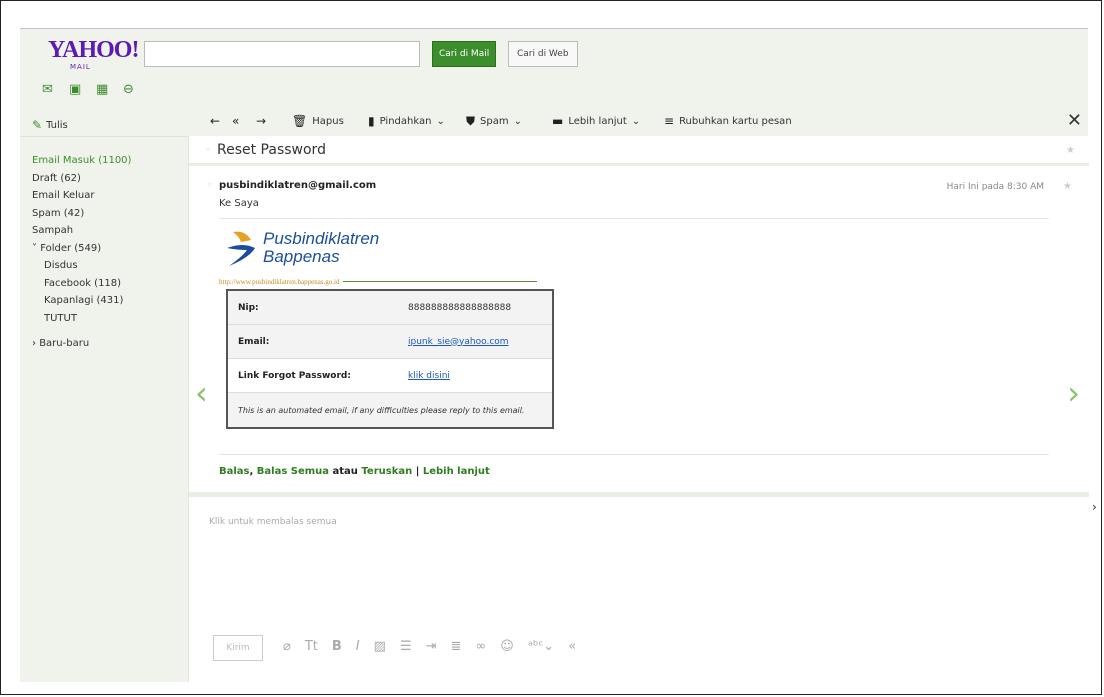  Describe the element at coordinates (282, 54) in the screenshot. I see `search-input` at that location.